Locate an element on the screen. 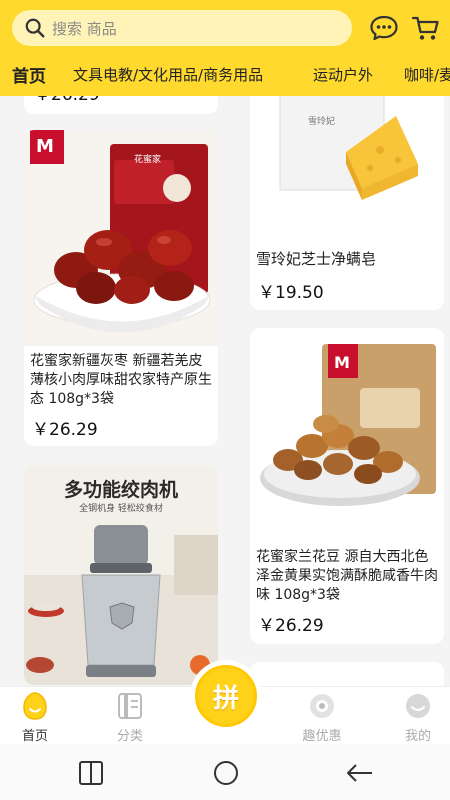 Image resolution: width=450 pixels, height=800 pixels. tab-category: 分类 is located at coordinates (130, 716).